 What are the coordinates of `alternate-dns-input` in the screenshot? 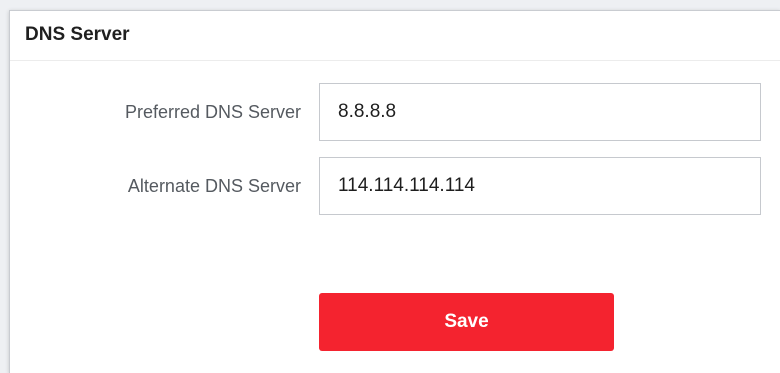 It's located at (540, 186).